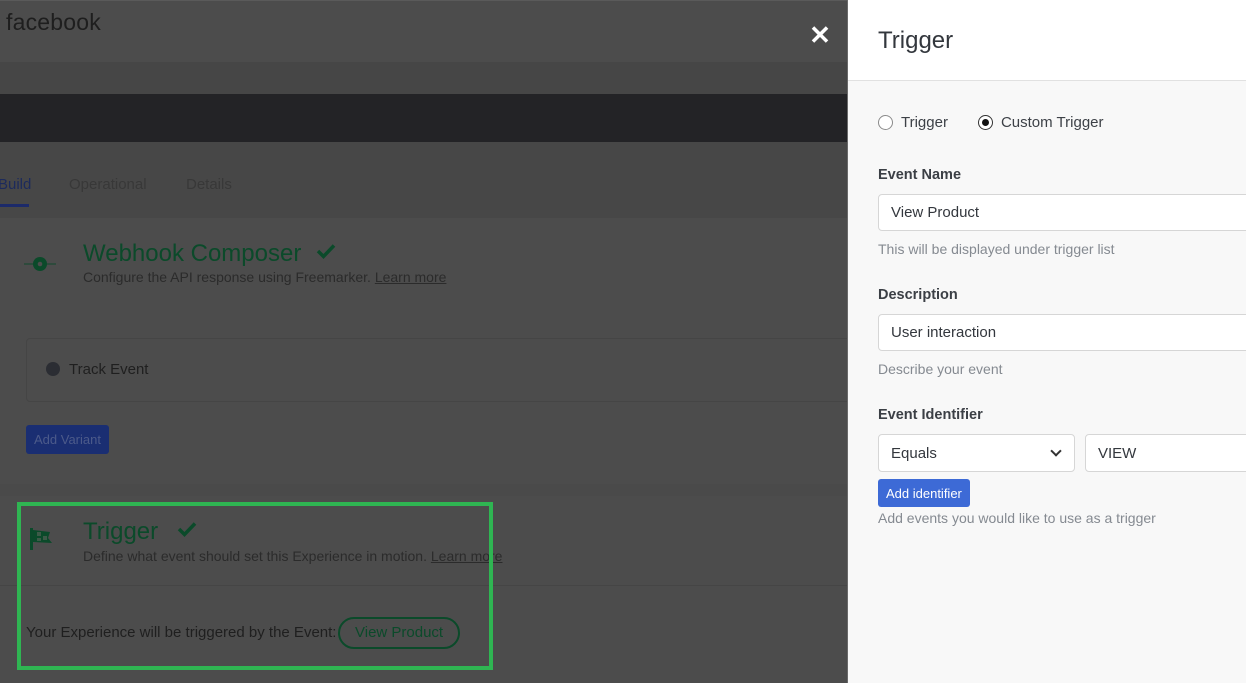 The width and height of the screenshot is (1246, 683). Describe the element at coordinates (918, 295) in the screenshot. I see `description-label: Description` at that location.